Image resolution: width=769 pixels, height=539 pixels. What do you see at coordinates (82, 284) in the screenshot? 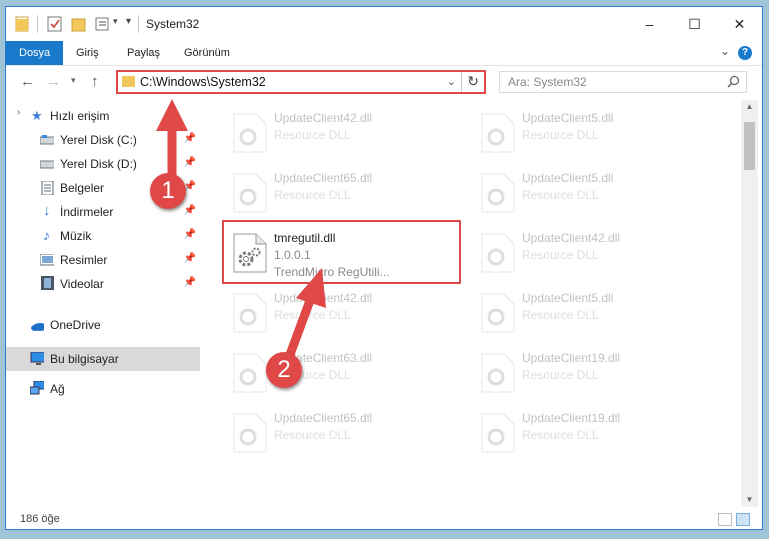
I see `sidebar-item-label: Videolar` at bounding box center [82, 284].